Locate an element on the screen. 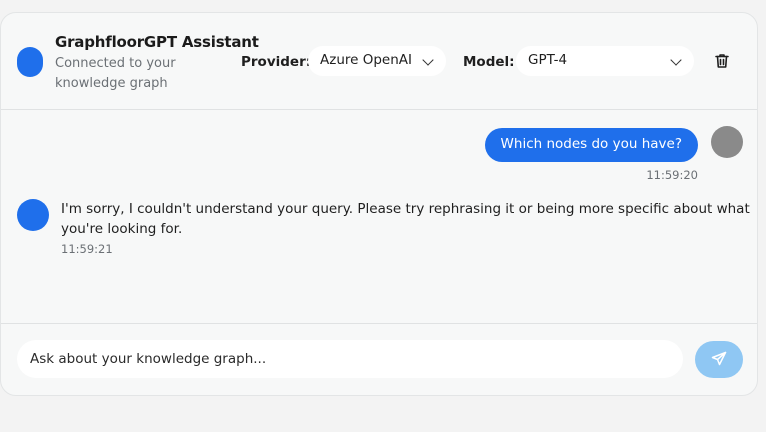  assistant-message-avatar is located at coordinates (33, 215).